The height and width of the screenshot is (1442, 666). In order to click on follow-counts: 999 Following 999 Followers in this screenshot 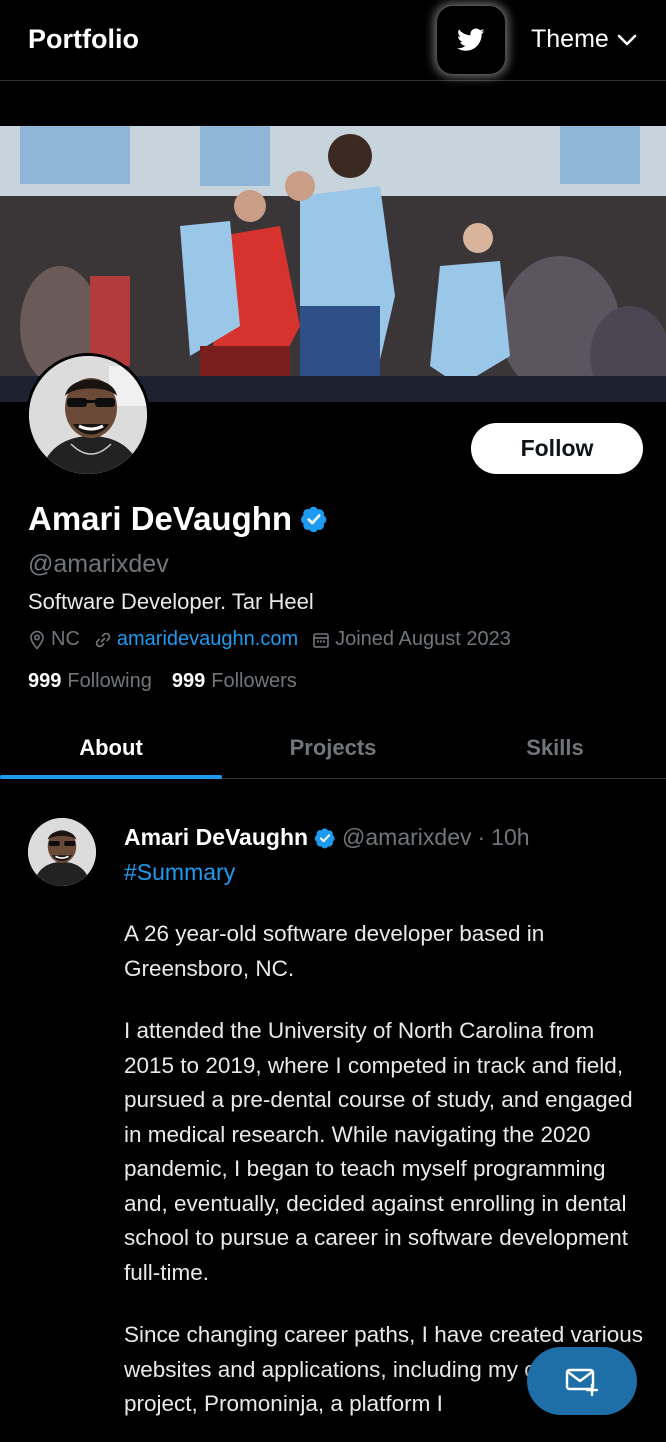, I will do `click(162, 681)`.